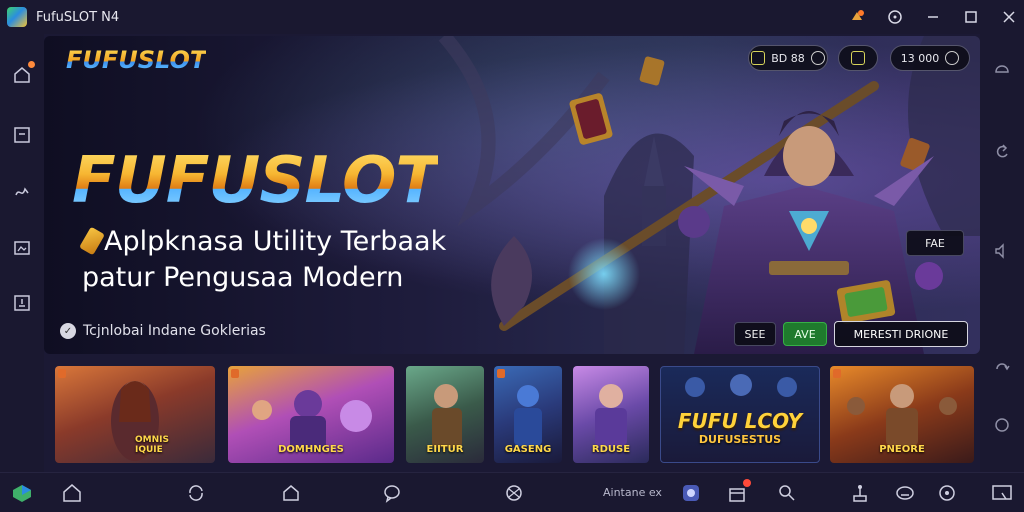 The width and height of the screenshot is (1024, 512). I want to click on screen-icon, so click(22, 135).